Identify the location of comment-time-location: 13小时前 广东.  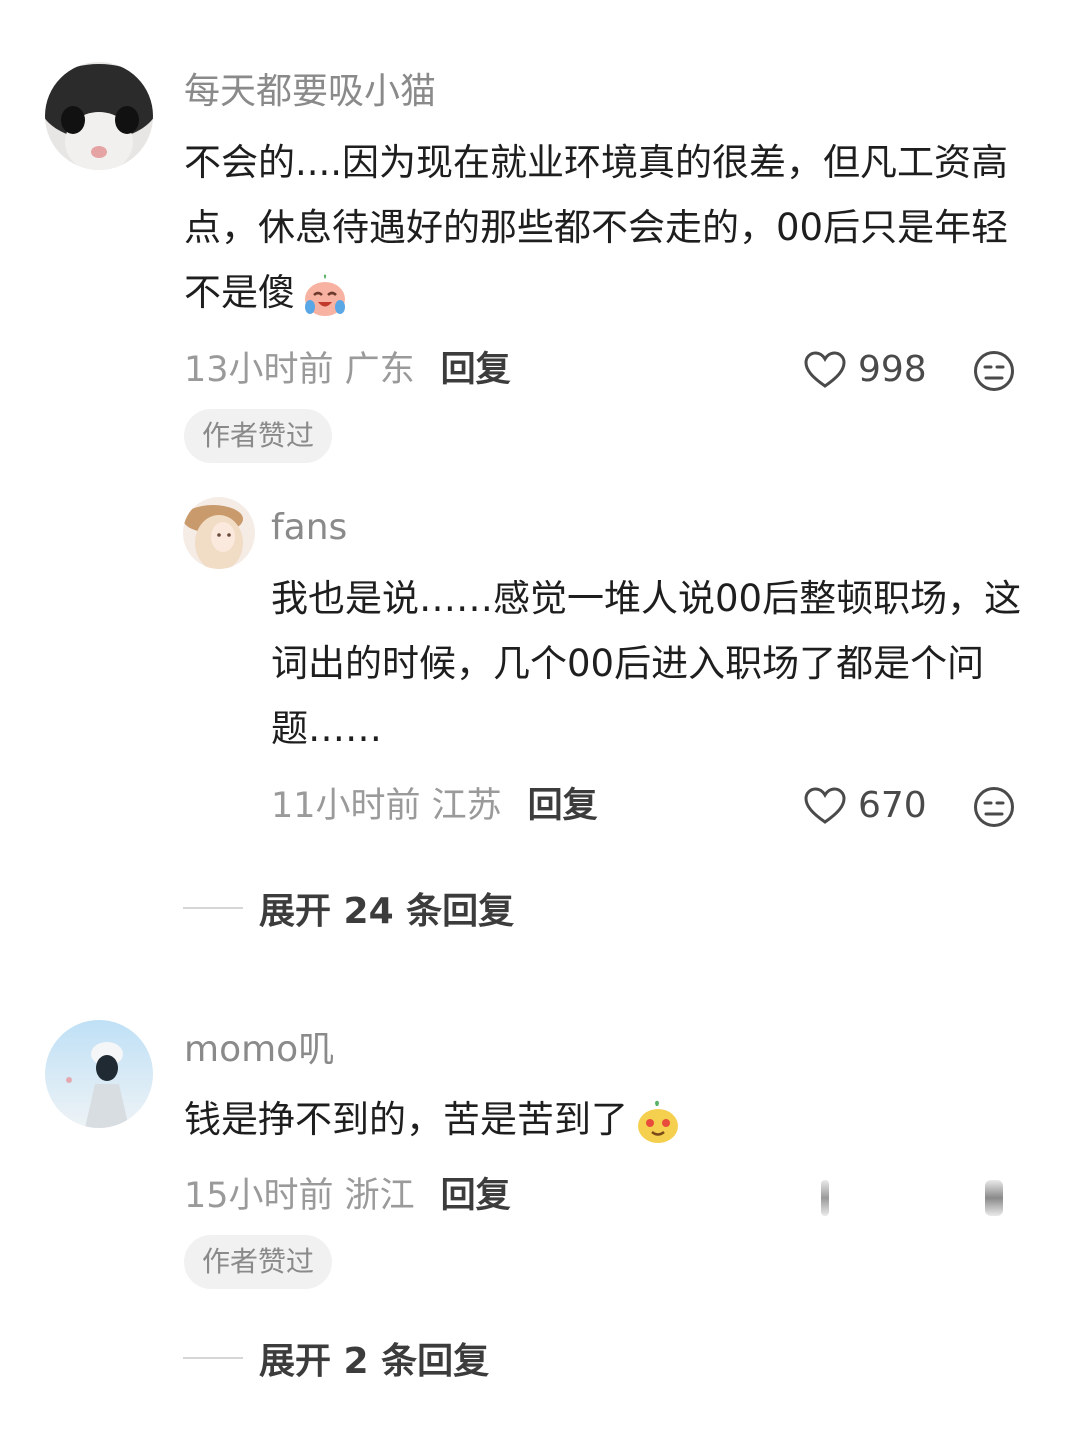
(299, 370).